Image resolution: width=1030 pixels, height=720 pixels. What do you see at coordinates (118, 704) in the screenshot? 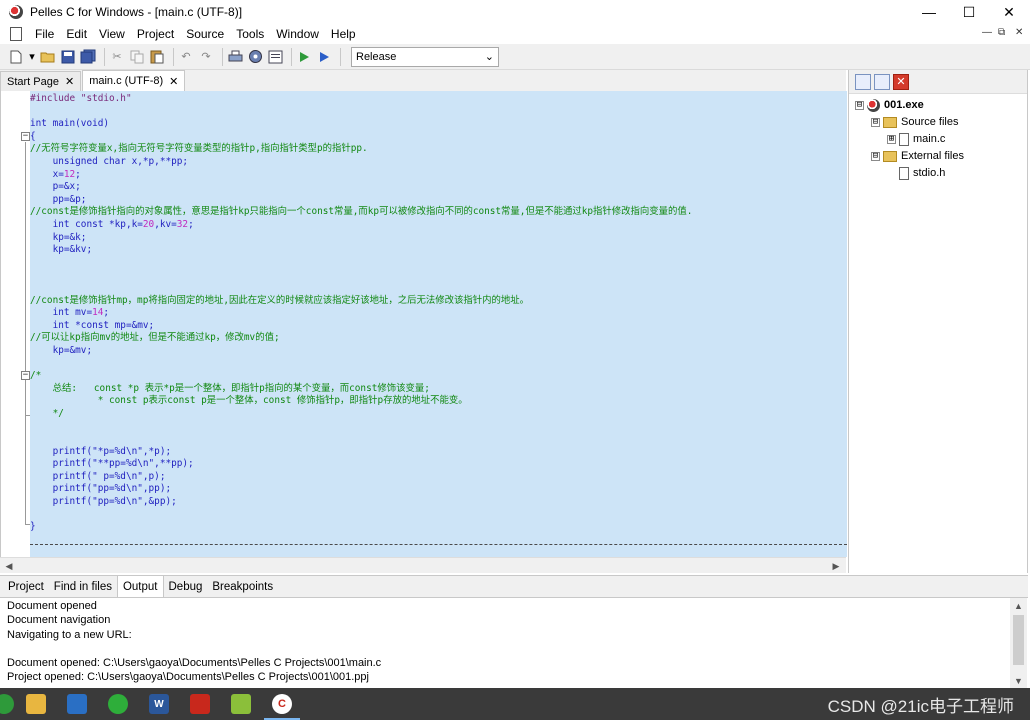
I see `wechat-icon` at bounding box center [118, 704].